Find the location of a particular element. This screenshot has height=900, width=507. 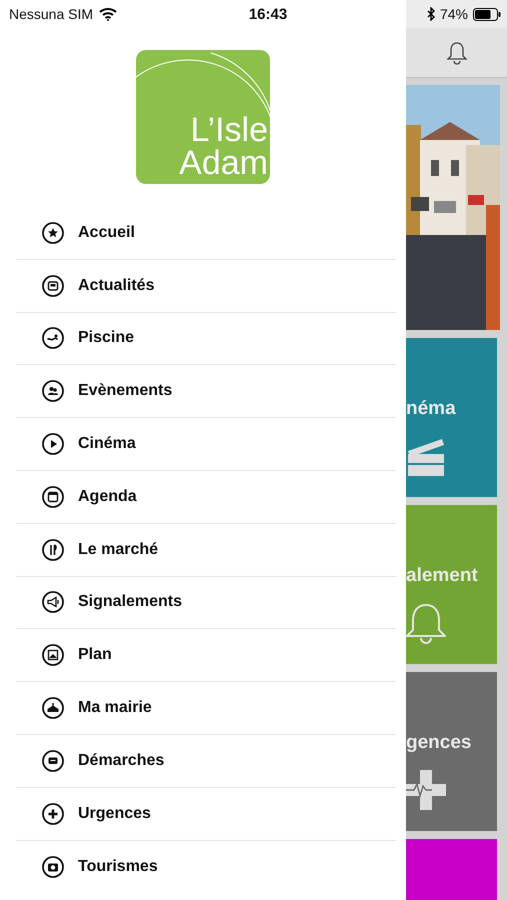

bluetooth-icon is located at coordinates (430, 14).